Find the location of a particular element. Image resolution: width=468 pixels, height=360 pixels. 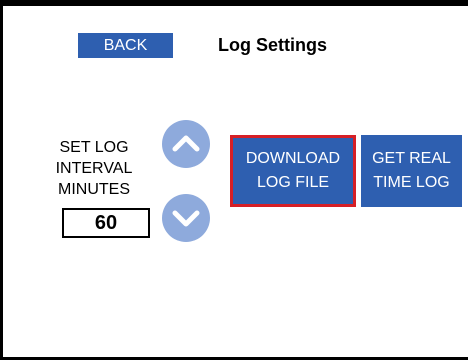

download-button-label-line: DOWNLOAD is located at coordinates (293, 158).